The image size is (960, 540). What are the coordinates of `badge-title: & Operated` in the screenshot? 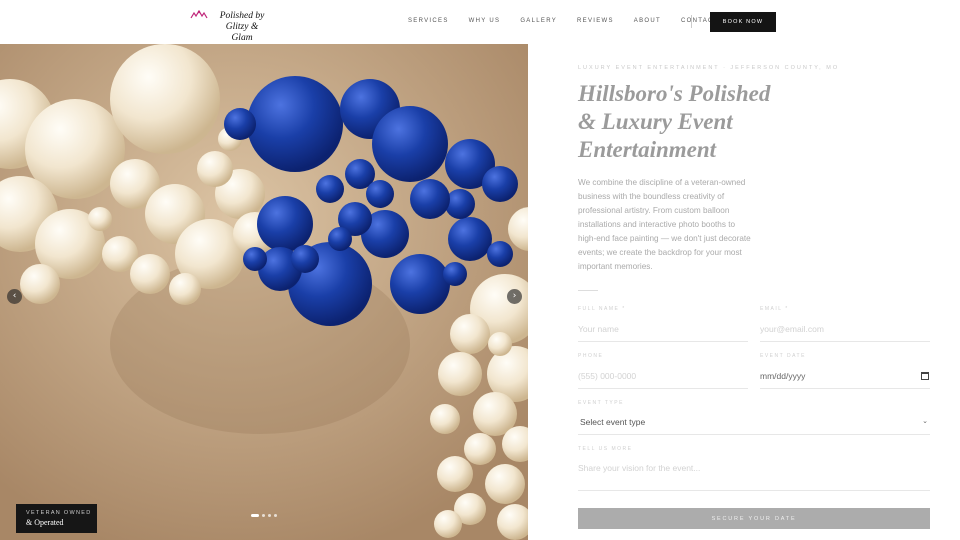 It's located at (45, 522).